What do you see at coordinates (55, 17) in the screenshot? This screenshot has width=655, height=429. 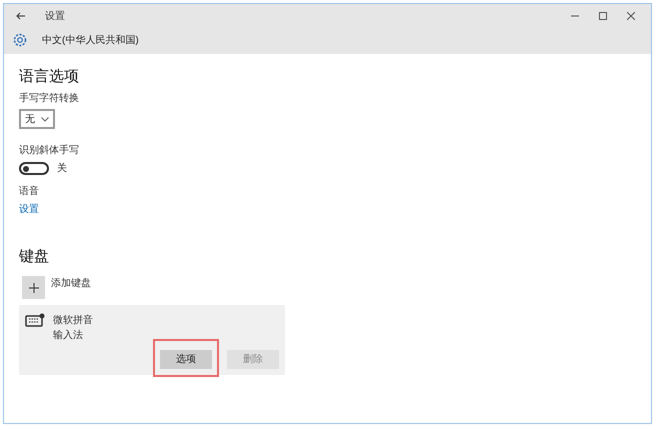 I see `window-title: 设置` at bounding box center [55, 17].